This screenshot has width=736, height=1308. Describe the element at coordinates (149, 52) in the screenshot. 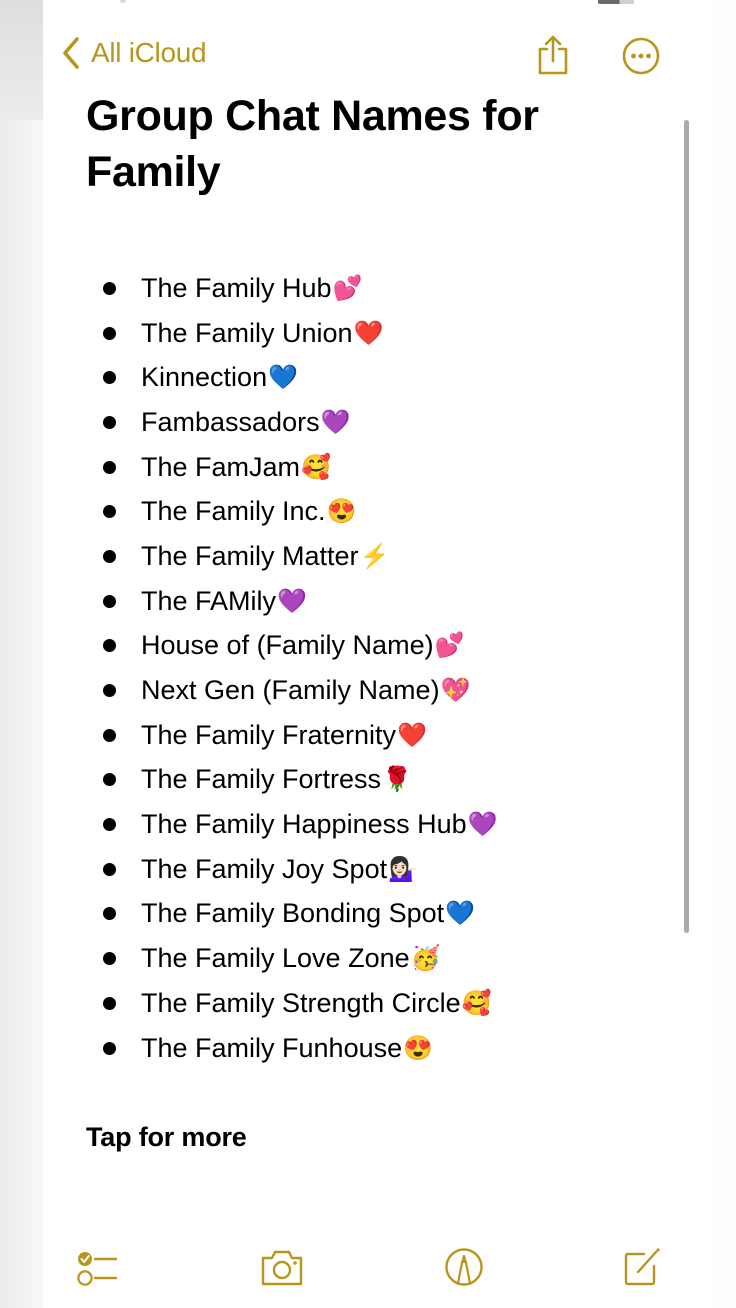

I see `back-button-label: All iCloud` at that location.